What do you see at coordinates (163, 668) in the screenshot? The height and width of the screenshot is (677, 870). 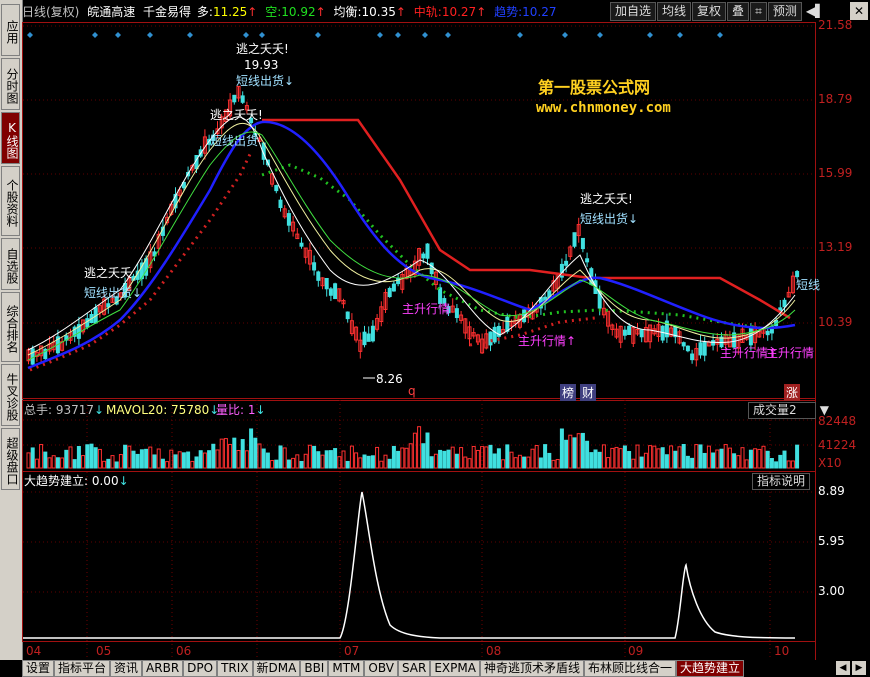 I see `tab-arbr: ARBR` at bounding box center [163, 668].